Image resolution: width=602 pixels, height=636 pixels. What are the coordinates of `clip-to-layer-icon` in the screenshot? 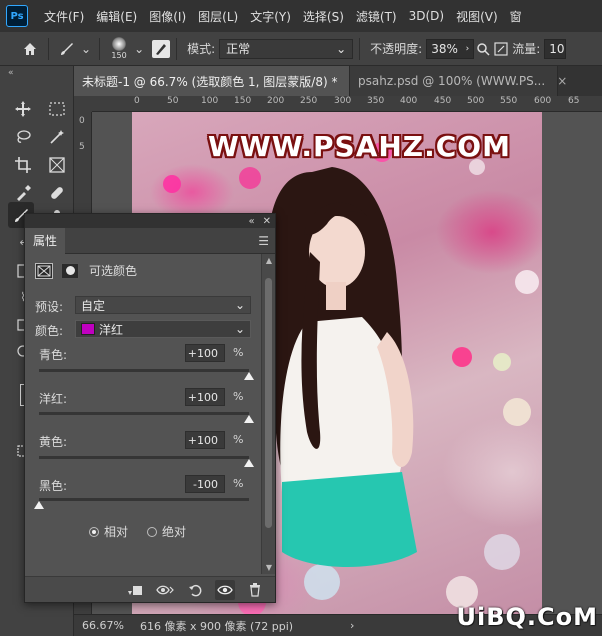 It's located at (135, 590).